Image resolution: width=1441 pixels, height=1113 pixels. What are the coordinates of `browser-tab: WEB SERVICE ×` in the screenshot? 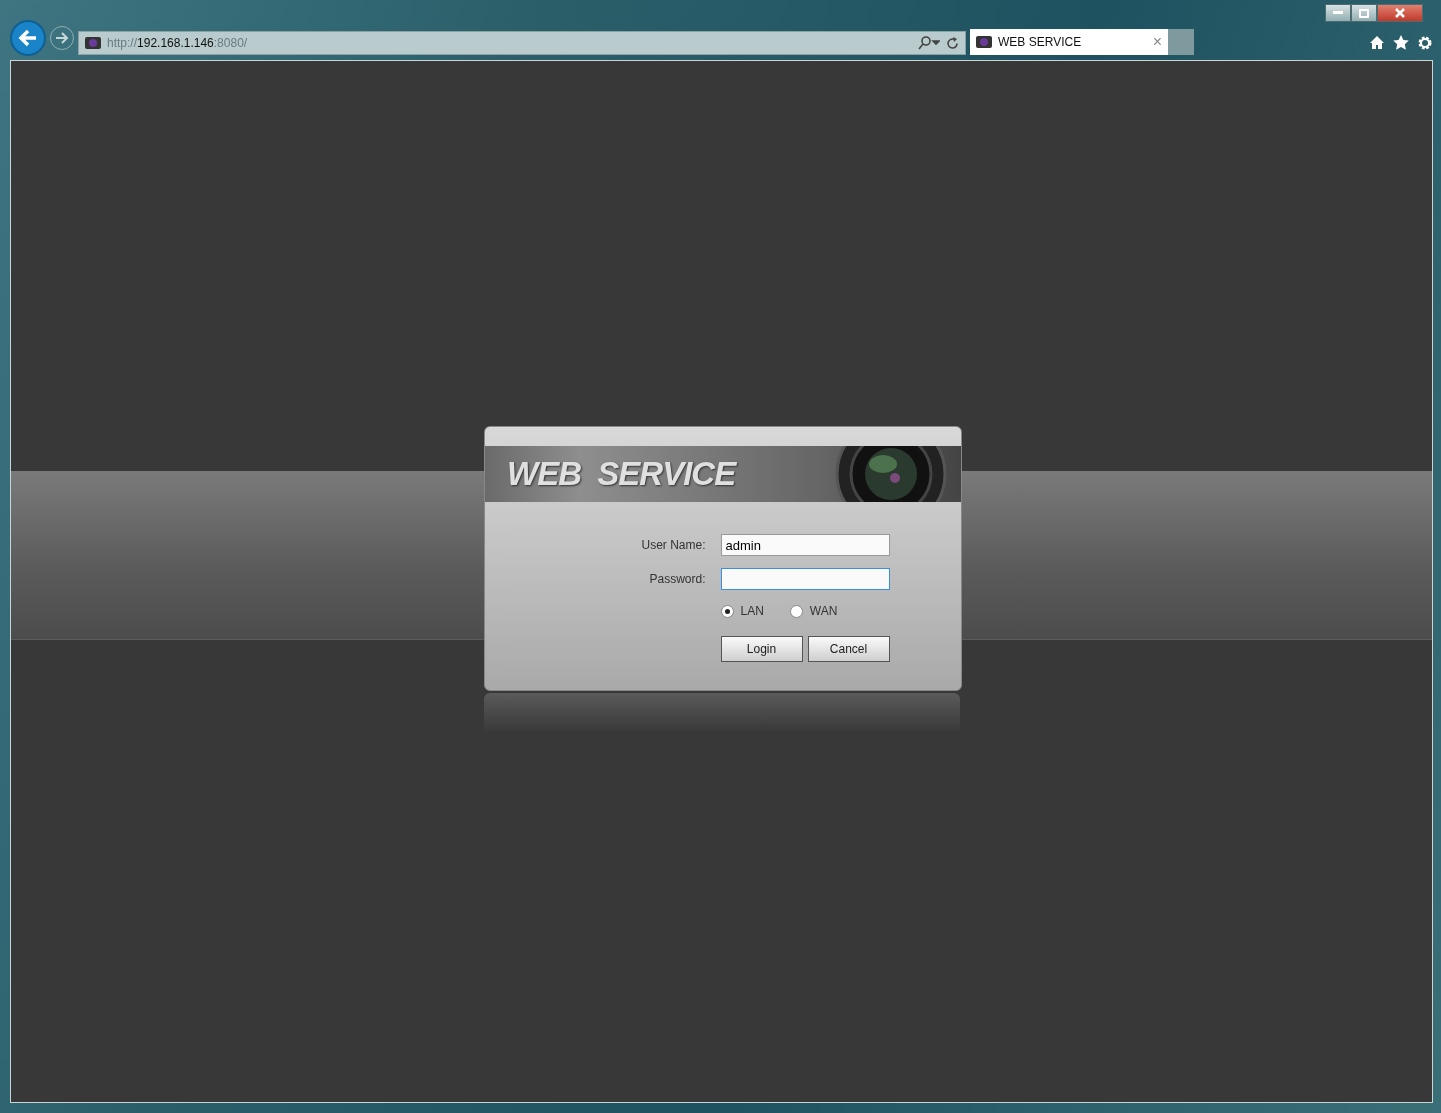 It's located at (1069, 42).